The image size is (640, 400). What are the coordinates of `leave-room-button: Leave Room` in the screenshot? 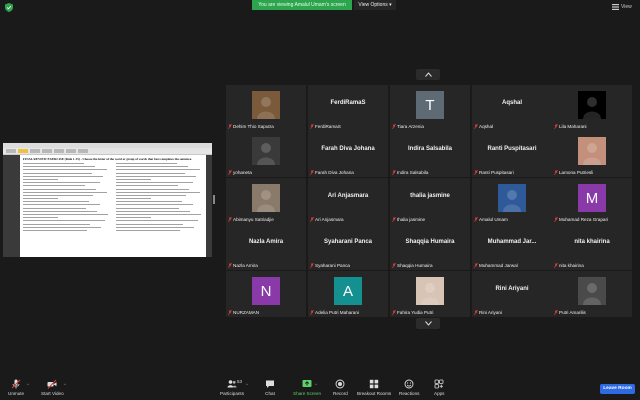 It's located at (617, 389).